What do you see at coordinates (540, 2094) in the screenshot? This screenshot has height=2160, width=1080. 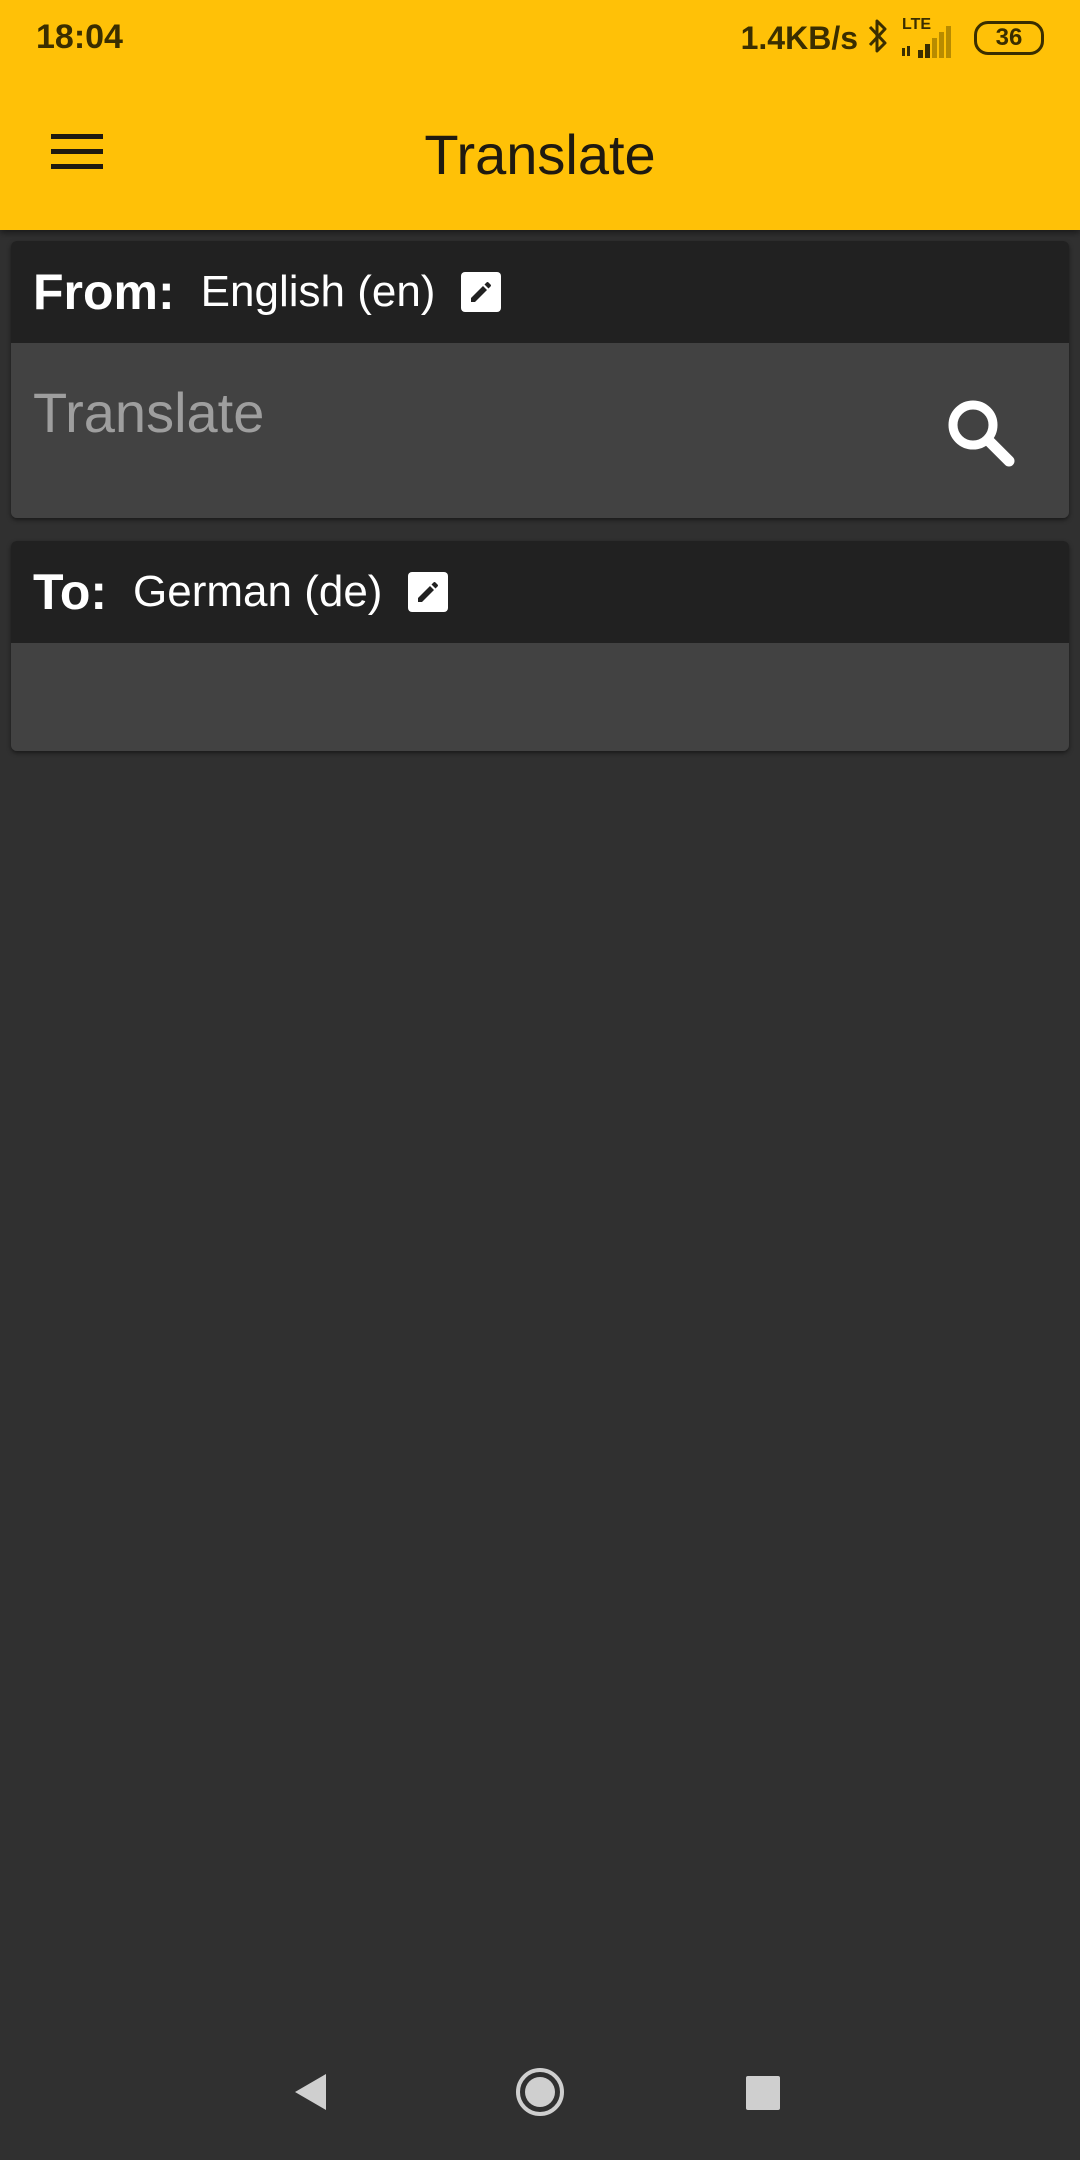 I see `home-icon` at bounding box center [540, 2094].